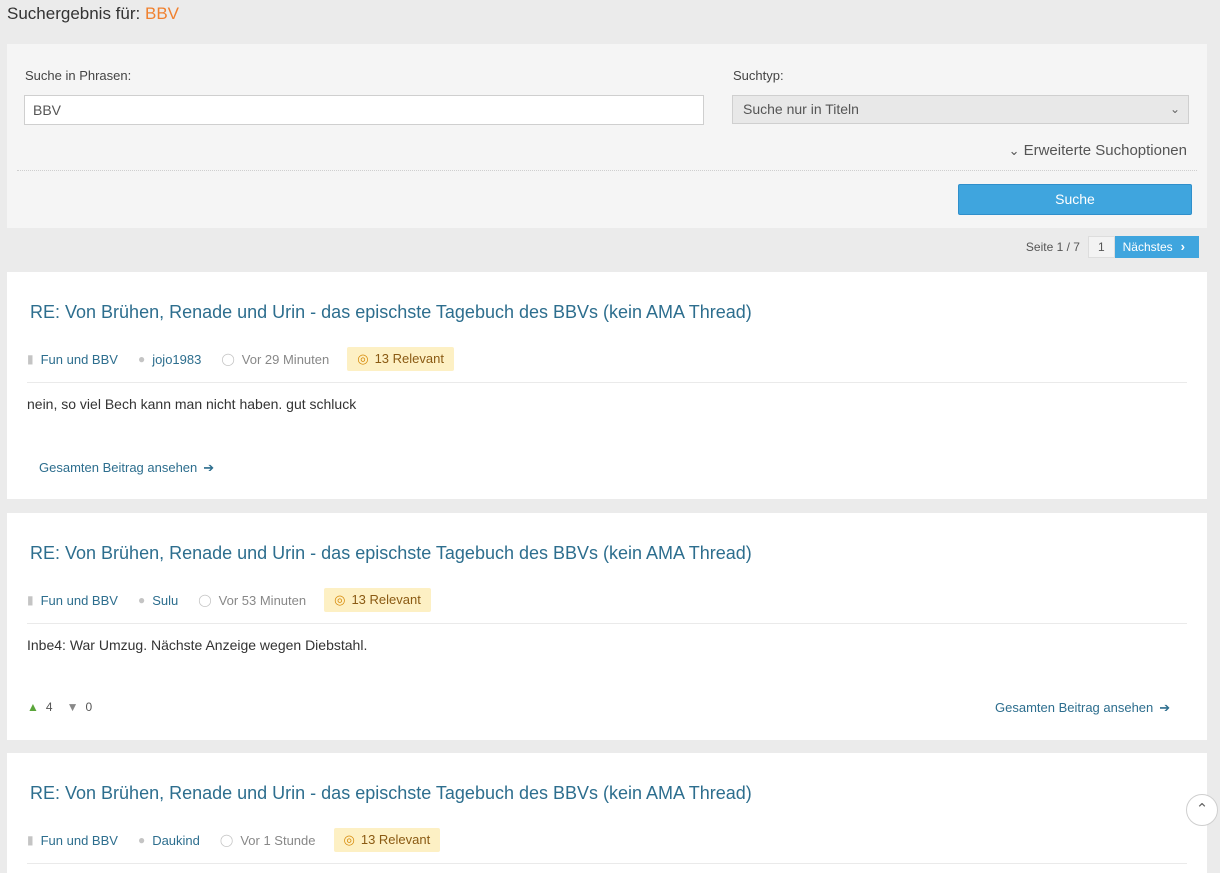  What do you see at coordinates (364, 110) in the screenshot?
I see `phrase-input` at bounding box center [364, 110].